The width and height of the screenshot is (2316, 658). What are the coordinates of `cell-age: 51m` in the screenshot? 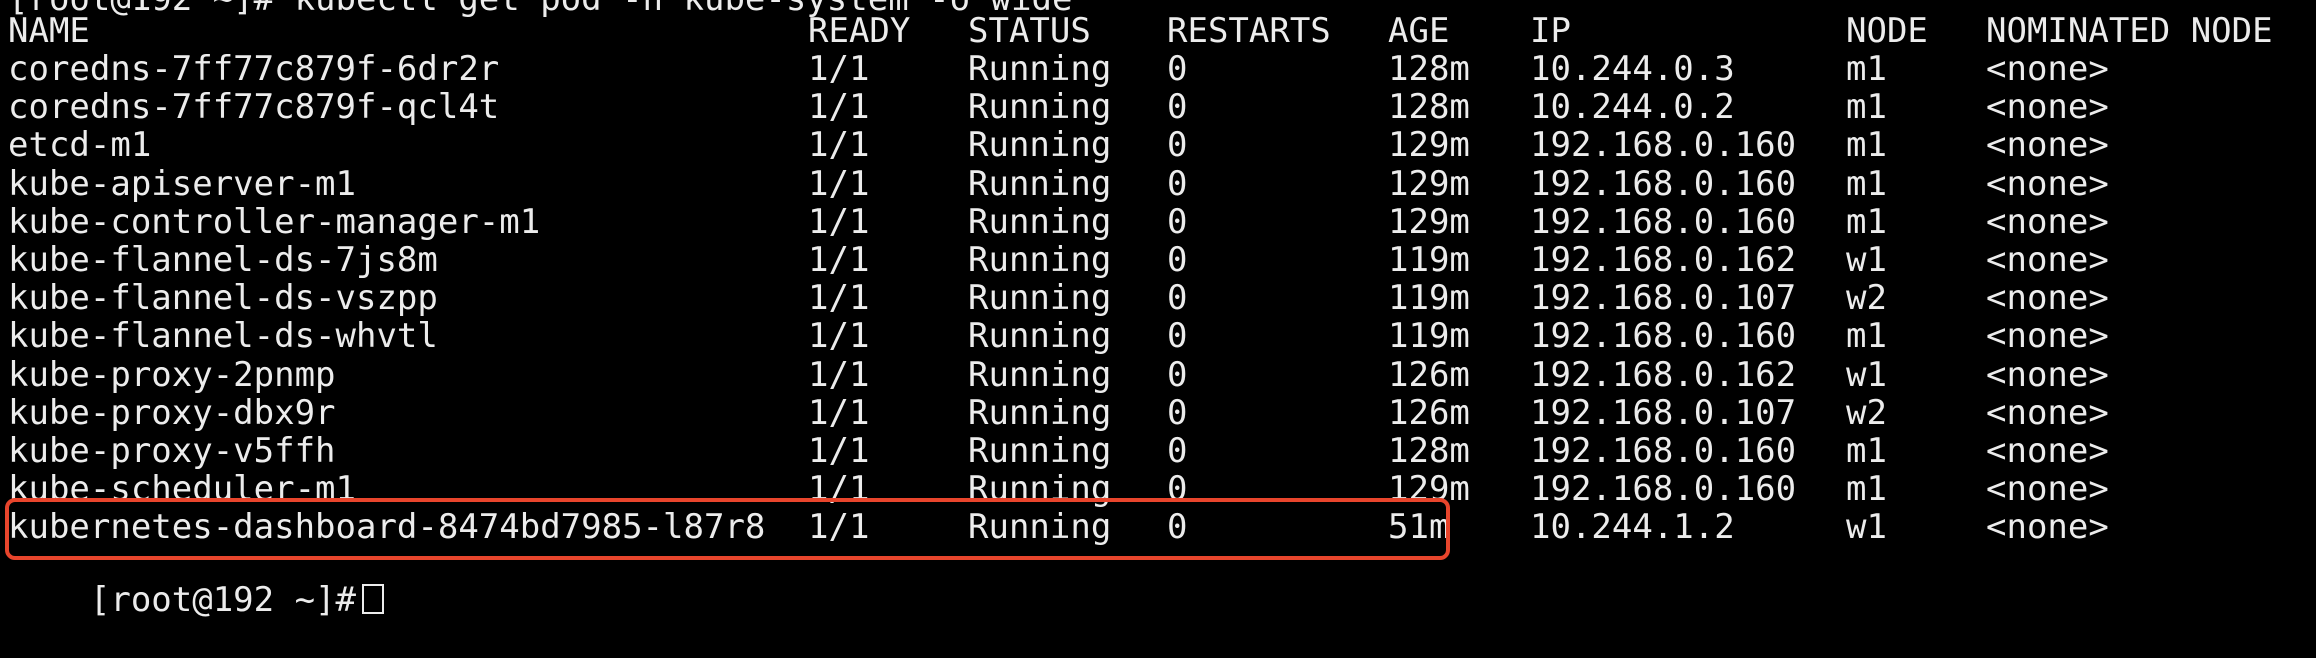 It's located at (1419, 527).